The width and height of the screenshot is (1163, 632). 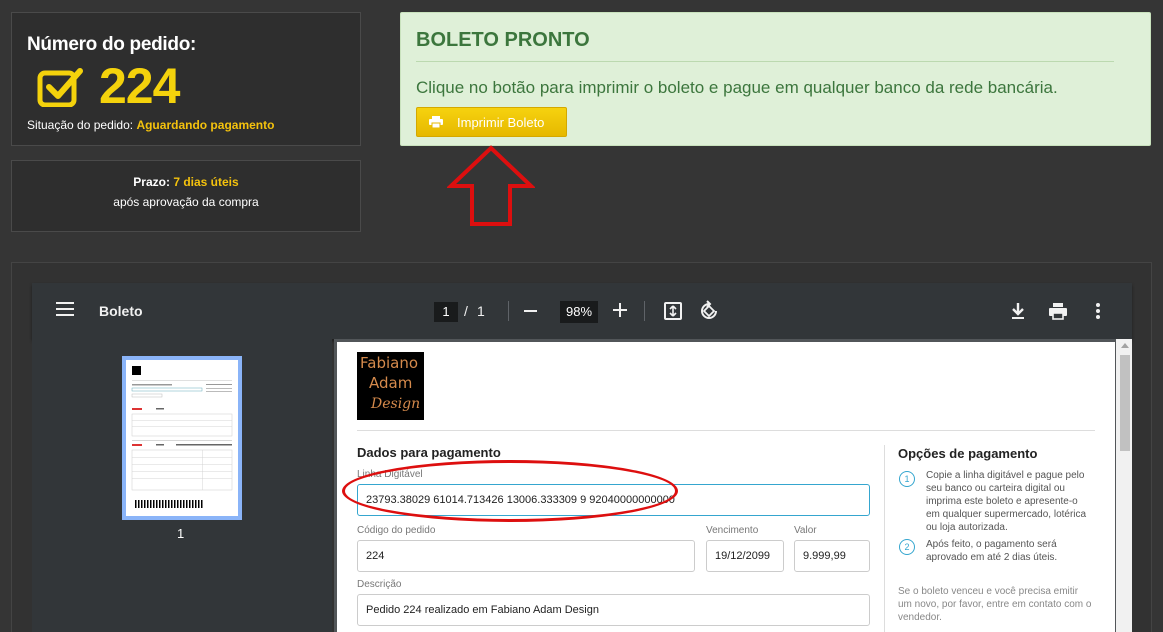 What do you see at coordinates (732, 530) in the screenshot?
I see `due-date-label: Vencimento` at bounding box center [732, 530].